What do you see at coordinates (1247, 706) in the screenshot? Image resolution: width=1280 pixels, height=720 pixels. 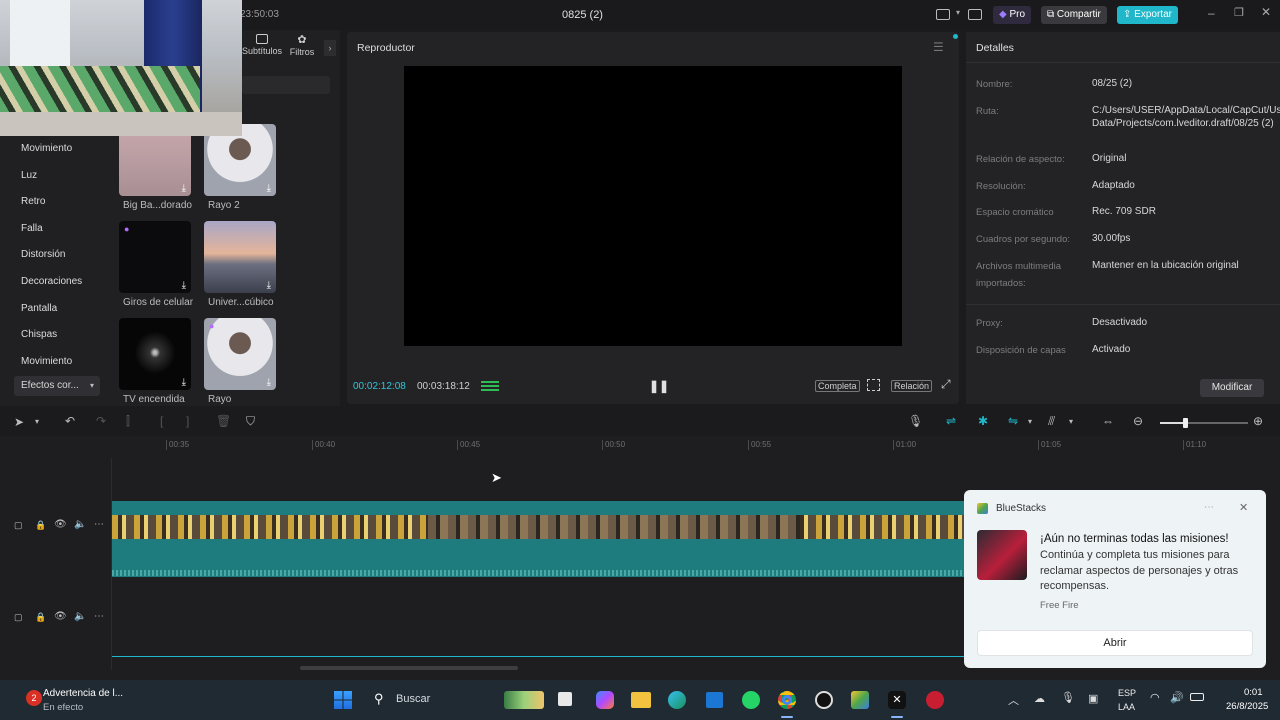 I see `taskbar-date: 26/8/2025` at bounding box center [1247, 706].